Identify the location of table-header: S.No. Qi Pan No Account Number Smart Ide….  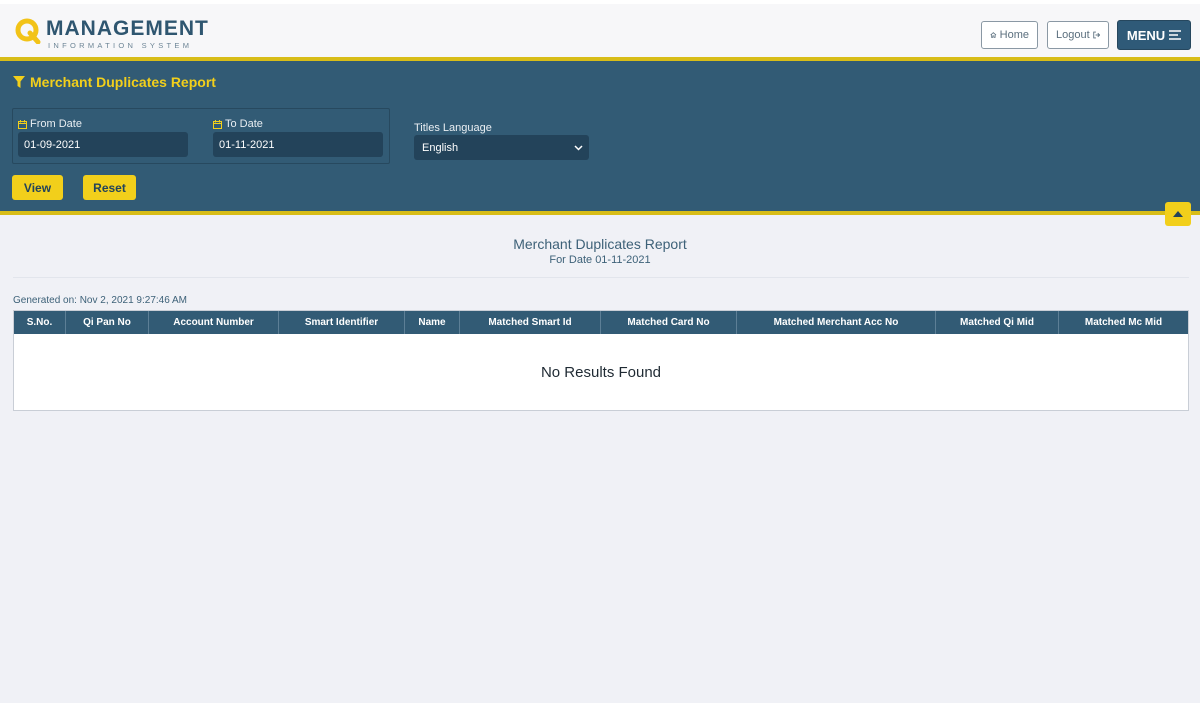
(601, 322).